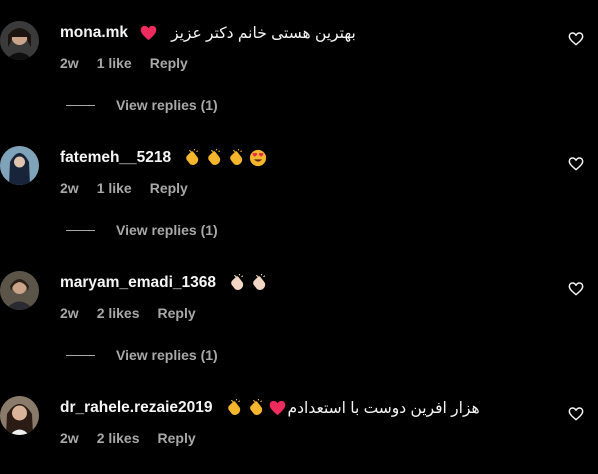 The width and height of the screenshot is (598, 474). What do you see at coordinates (263, 33) in the screenshot?
I see `comment-text: بهترین هستی خانم دکتر عزیز` at bounding box center [263, 33].